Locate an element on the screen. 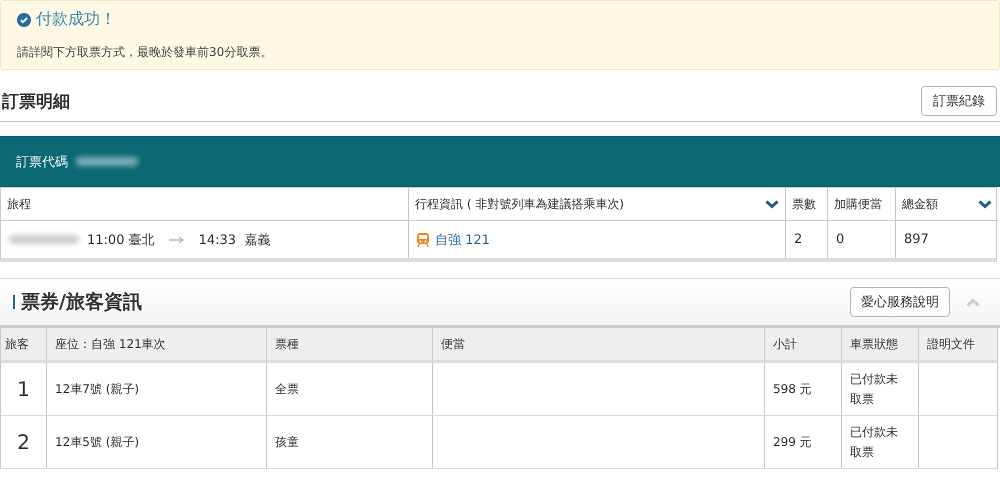 Image resolution: width=1000 pixels, height=481 pixels. column-header: 小計 is located at coordinates (803, 345).